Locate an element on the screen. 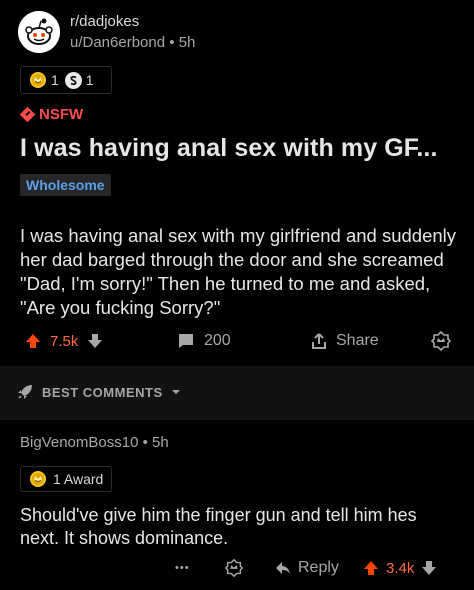 Image resolution: width=474 pixels, height=590 pixels. rocket-icon is located at coordinates (25, 392).